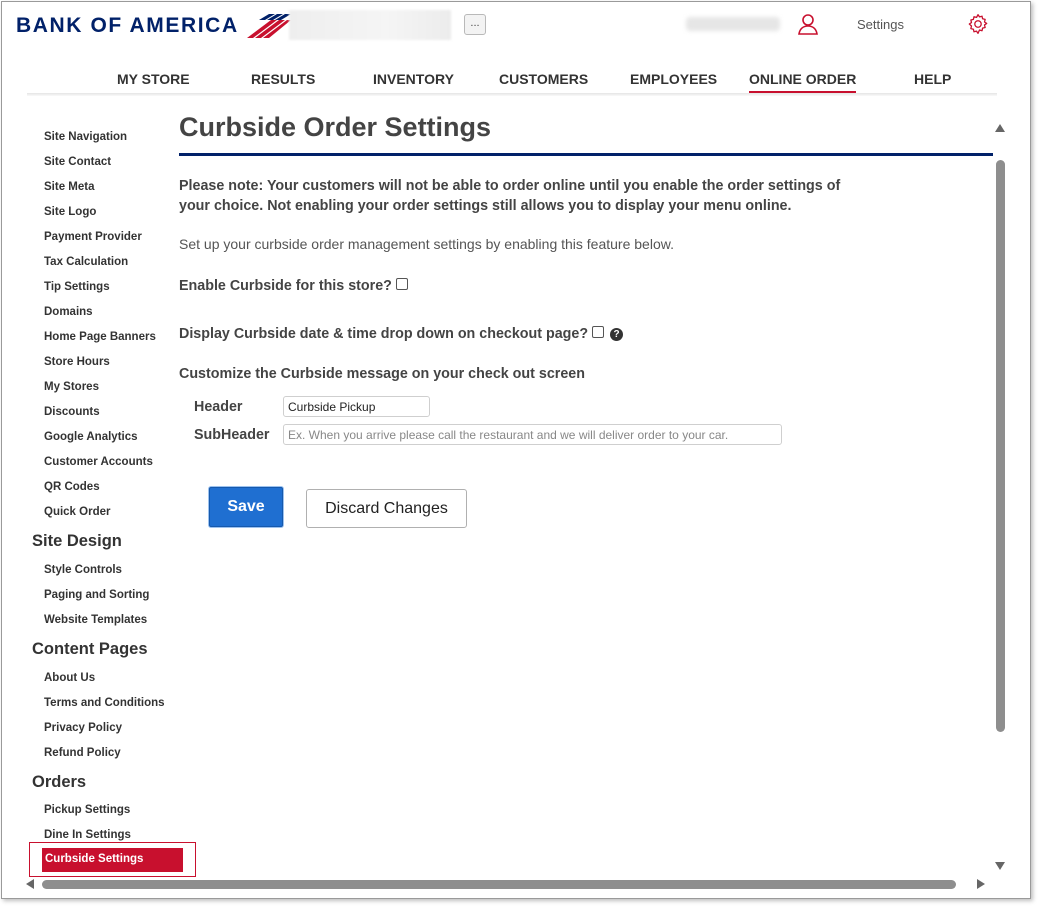  What do you see at coordinates (370, 25) in the screenshot?
I see `store-name-redacted` at bounding box center [370, 25].